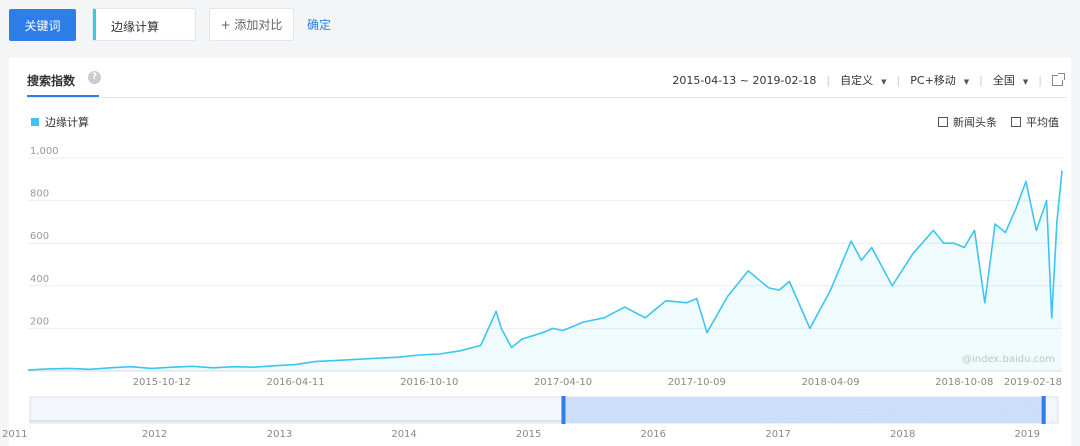 The width and height of the screenshot is (1080, 446). What do you see at coordinates (964, 382) in the screenshot?
I see `x-tick-label: 2018-10-08` at bounding box center [964, 382].